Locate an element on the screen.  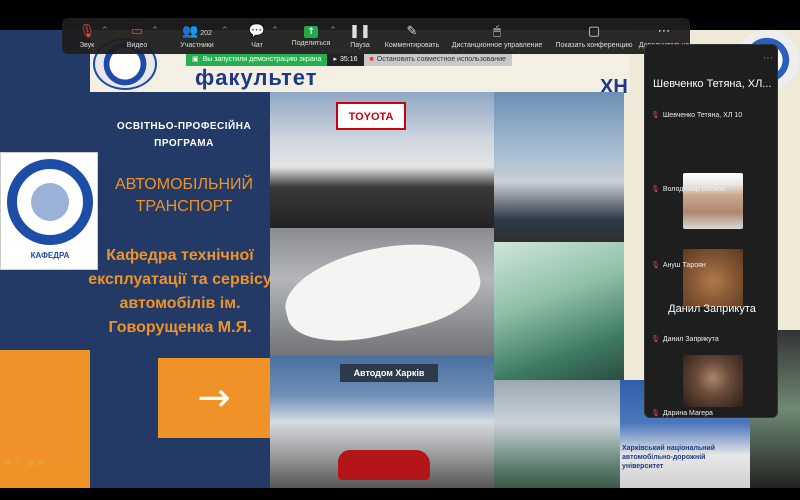
show-meeting-button: ▢ Показать конференцию is located at coordinates (594, 36).